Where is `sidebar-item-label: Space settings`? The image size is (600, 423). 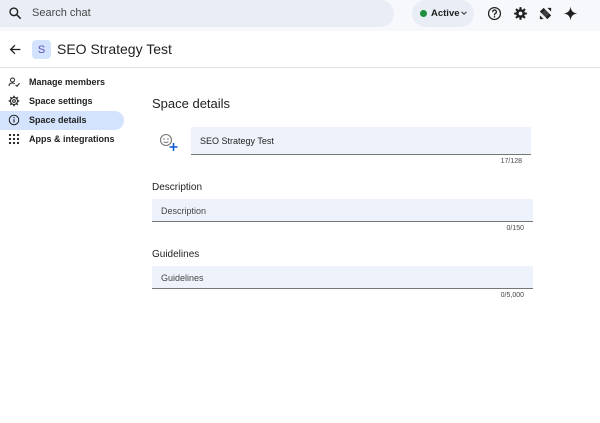 sidebar-item-label: Space settings is located at coordinates (61, 101).